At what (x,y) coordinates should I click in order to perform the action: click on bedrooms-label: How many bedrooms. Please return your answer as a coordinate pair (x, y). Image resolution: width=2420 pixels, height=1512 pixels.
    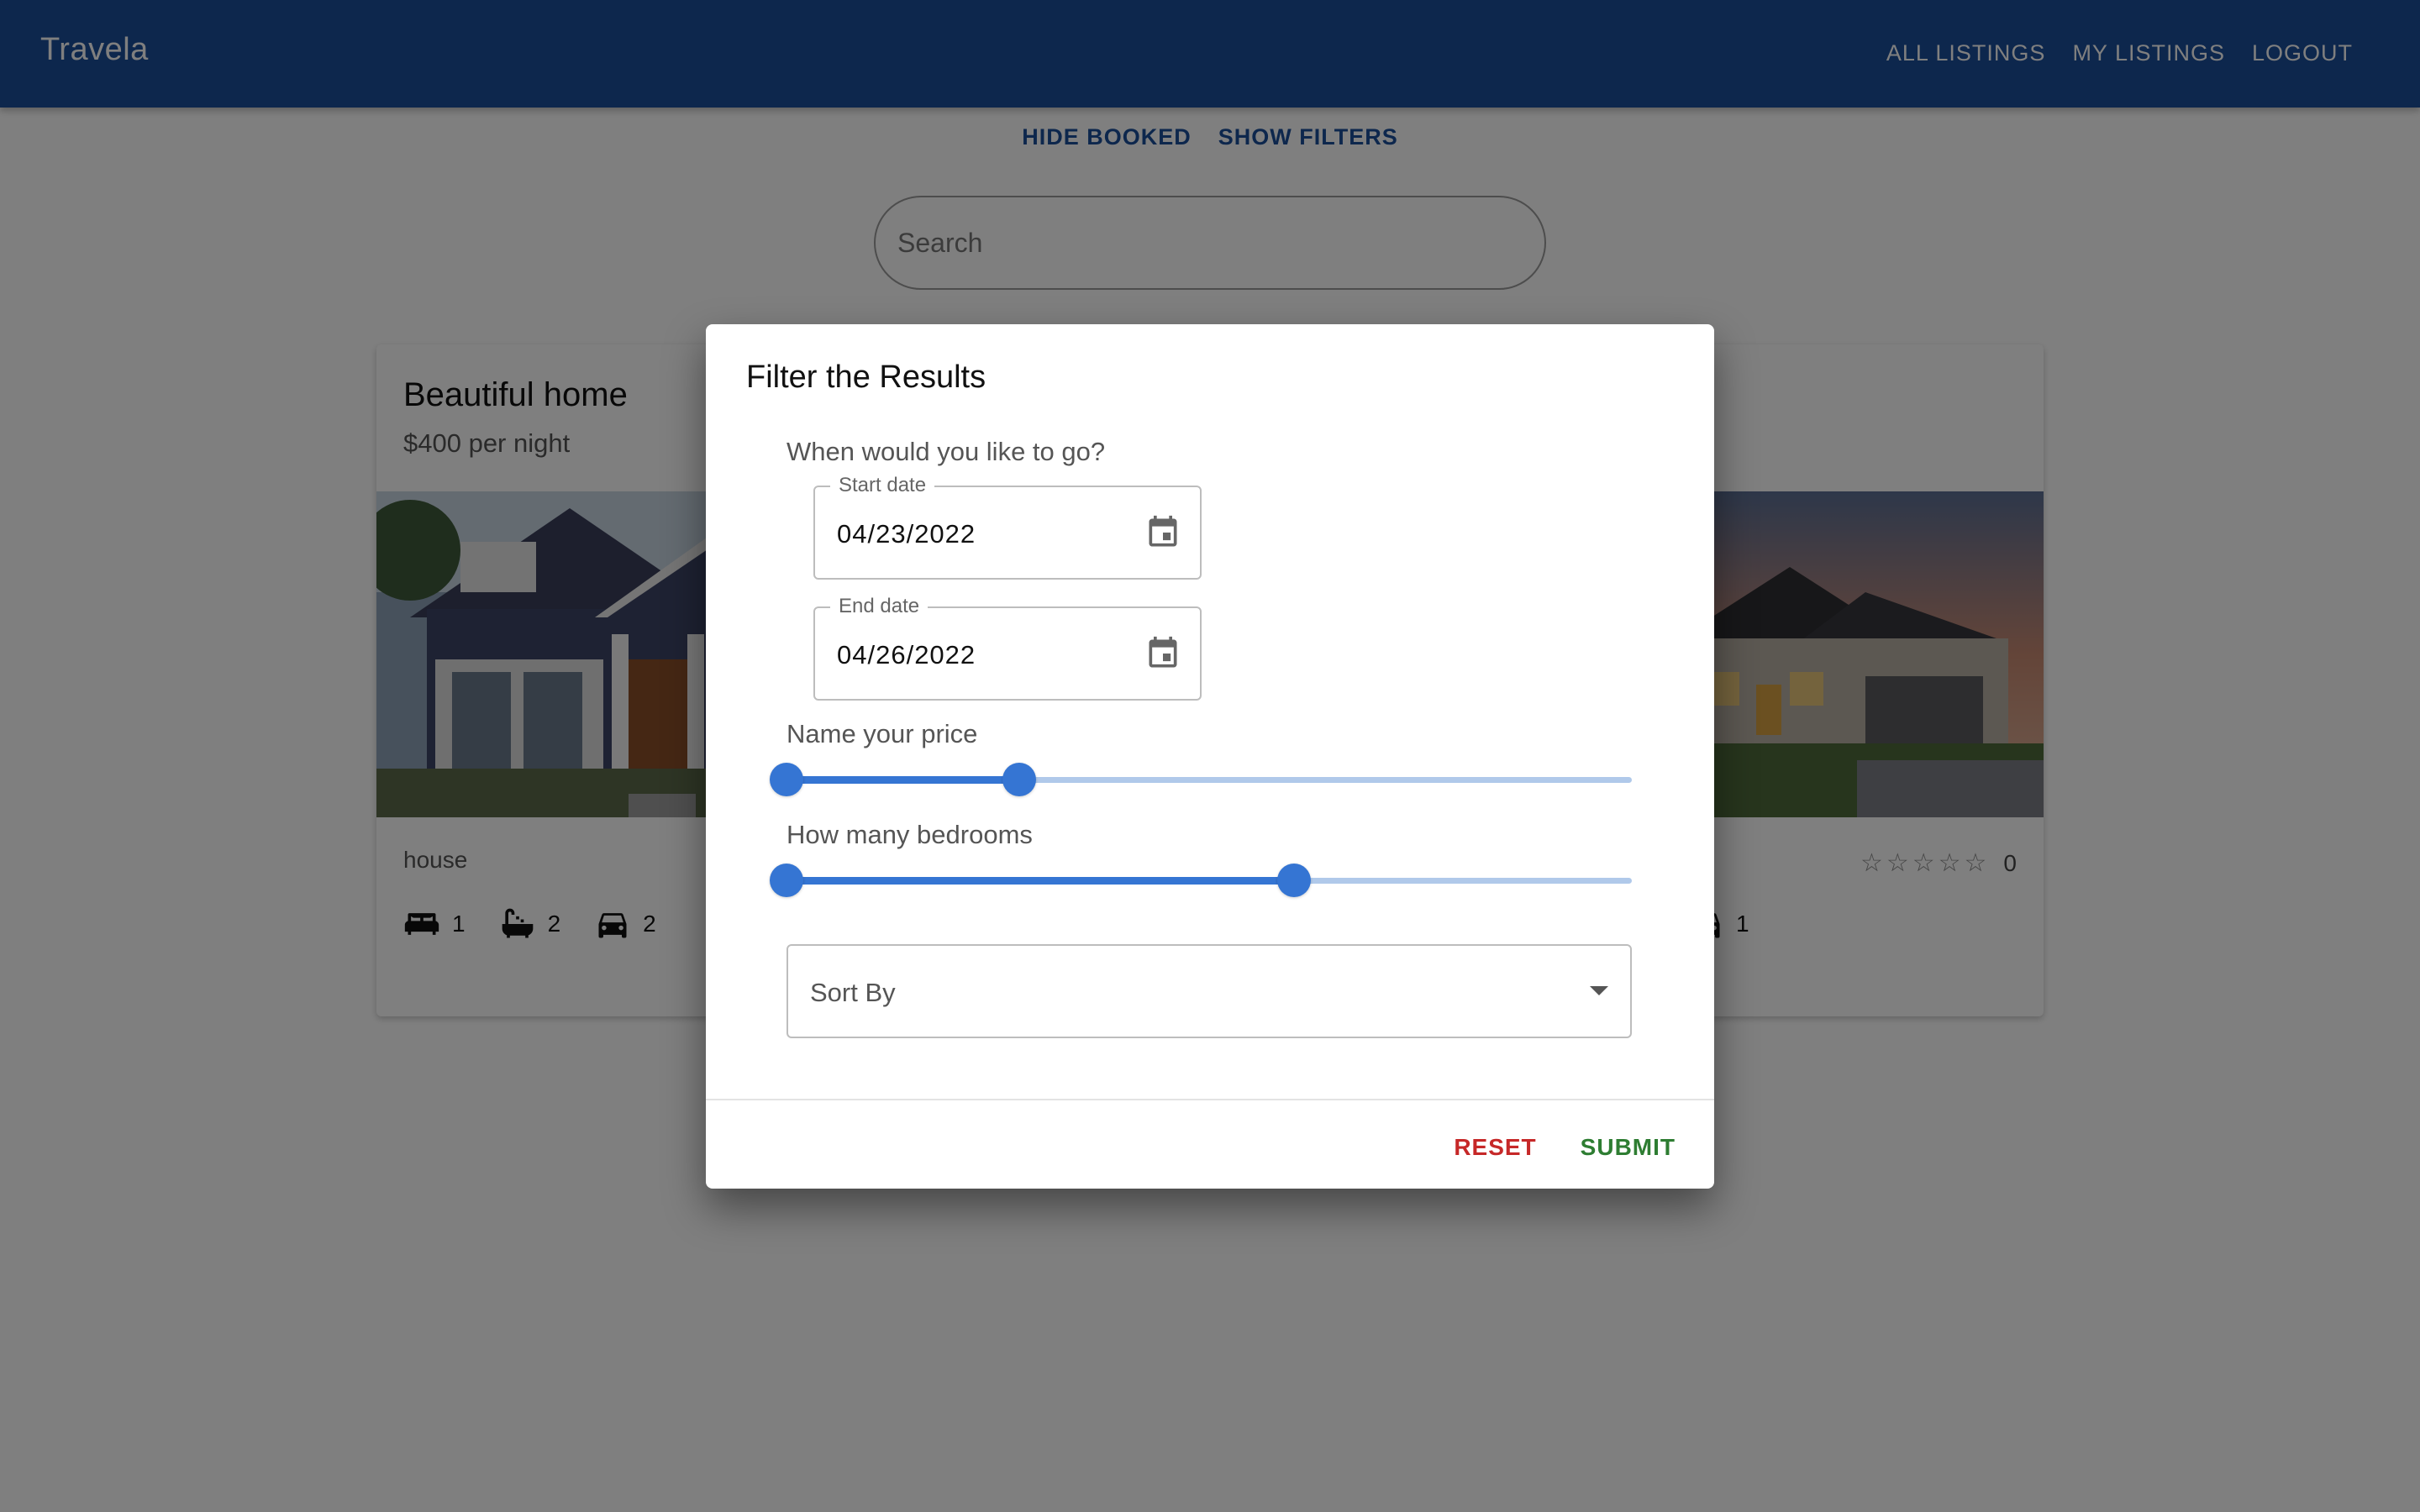
    Looking at the image, I should click on (909, 834).